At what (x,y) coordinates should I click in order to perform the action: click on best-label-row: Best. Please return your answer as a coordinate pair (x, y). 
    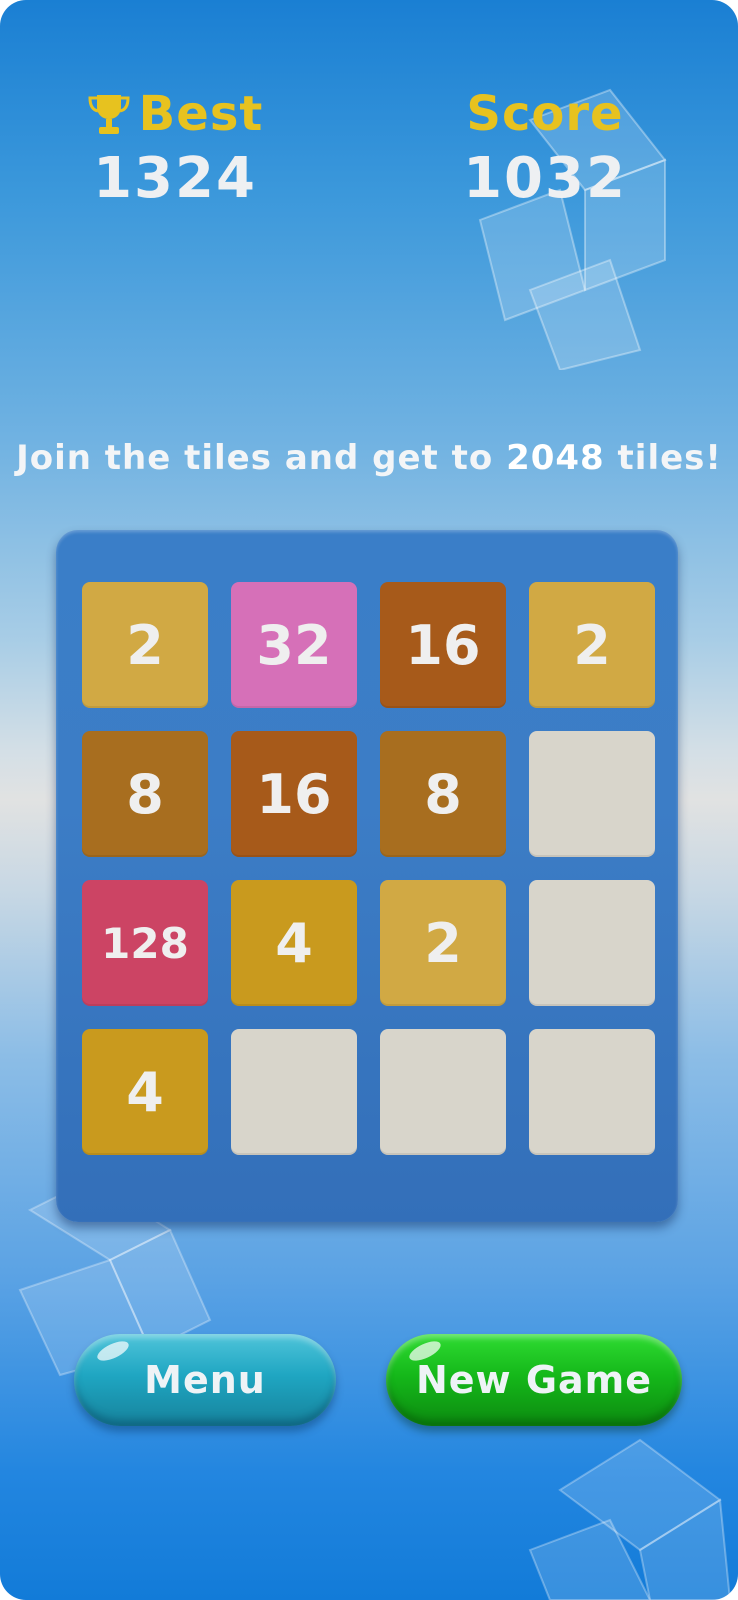
    Looking at the image, I should click on (175, 114).